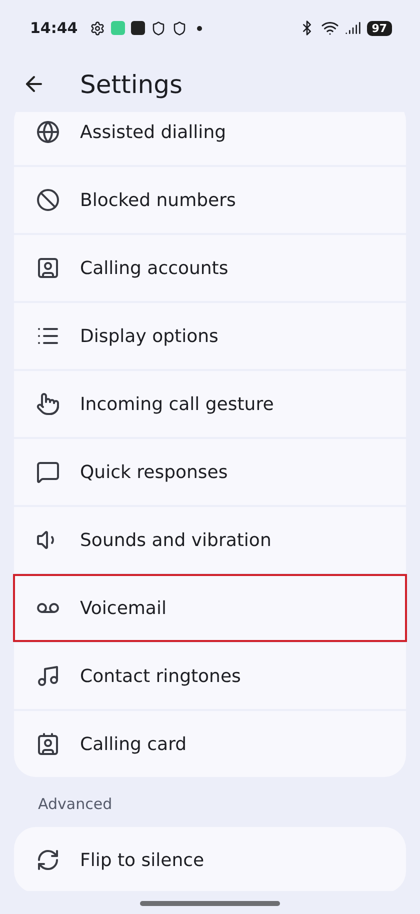 The image size is (420, 914). What do you see at coordinates (210, 540) in the screenshot?
I see `settings-item: Sounds and vibration` at bounding box center [210, 540].